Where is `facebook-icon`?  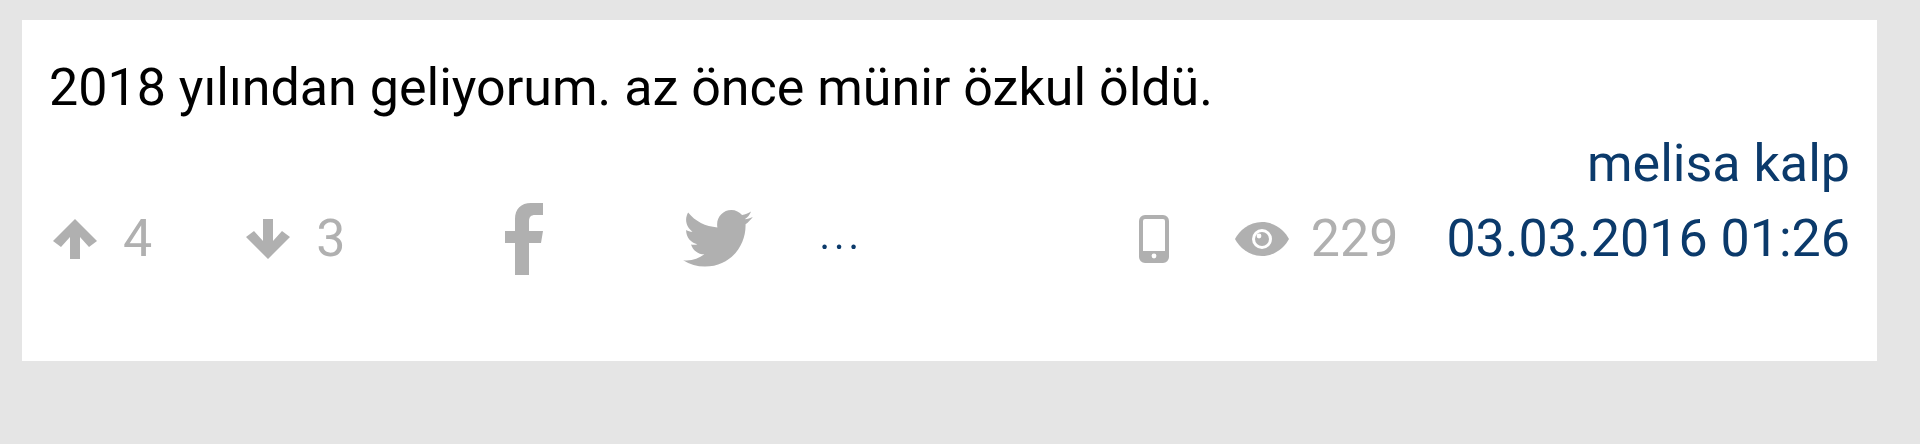 facebook-icon is located at coordinates (524, 239).